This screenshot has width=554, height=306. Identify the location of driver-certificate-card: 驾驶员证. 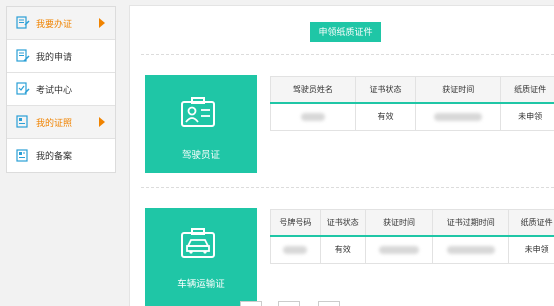
(201, 124).